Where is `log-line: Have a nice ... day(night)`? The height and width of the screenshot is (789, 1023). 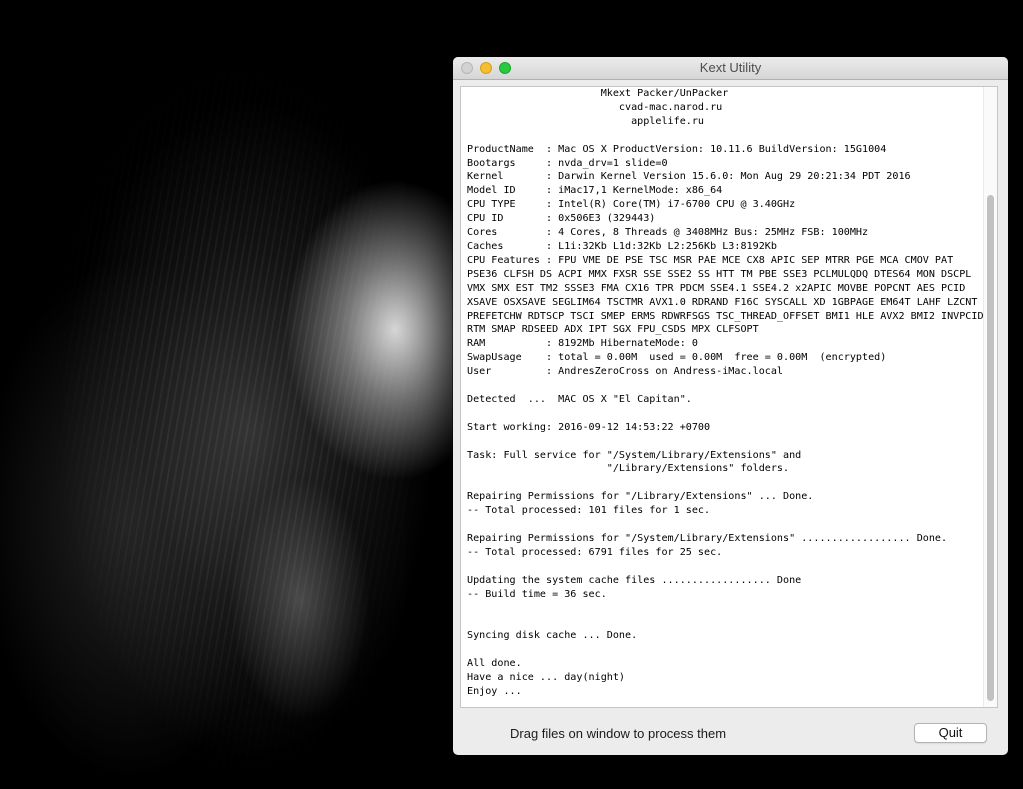
log-line: Have a nice ... day(night) is located at coordinates (546, 678).